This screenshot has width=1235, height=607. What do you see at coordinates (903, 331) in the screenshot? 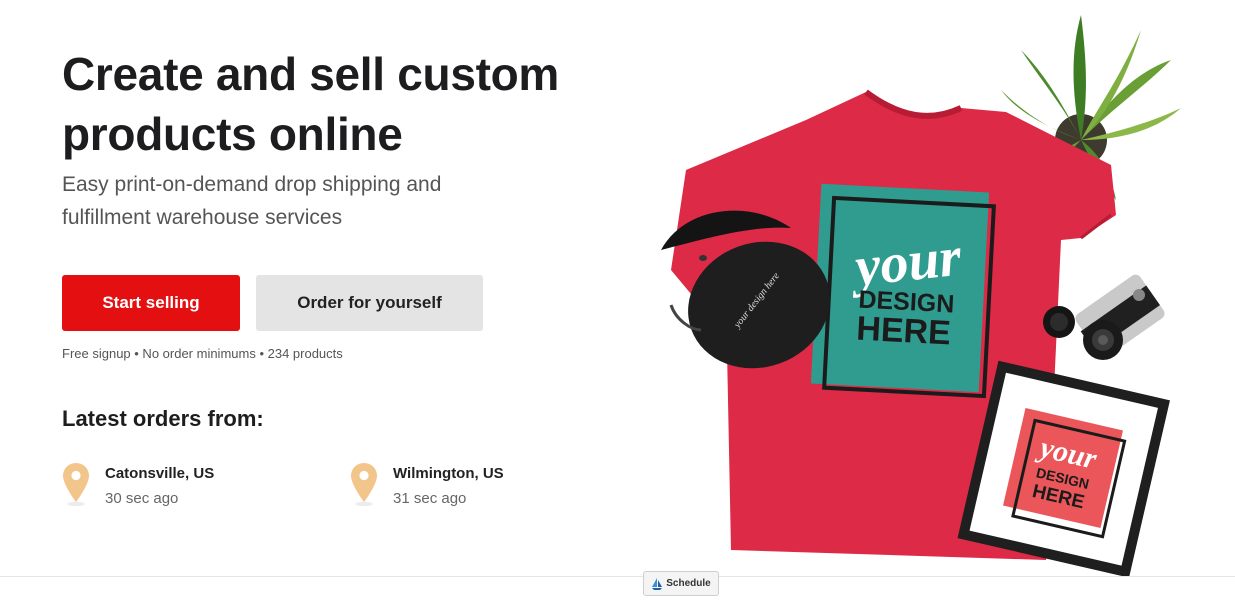
I see `shirt-design-line-3: HERE` at bounding box center [903, 331].